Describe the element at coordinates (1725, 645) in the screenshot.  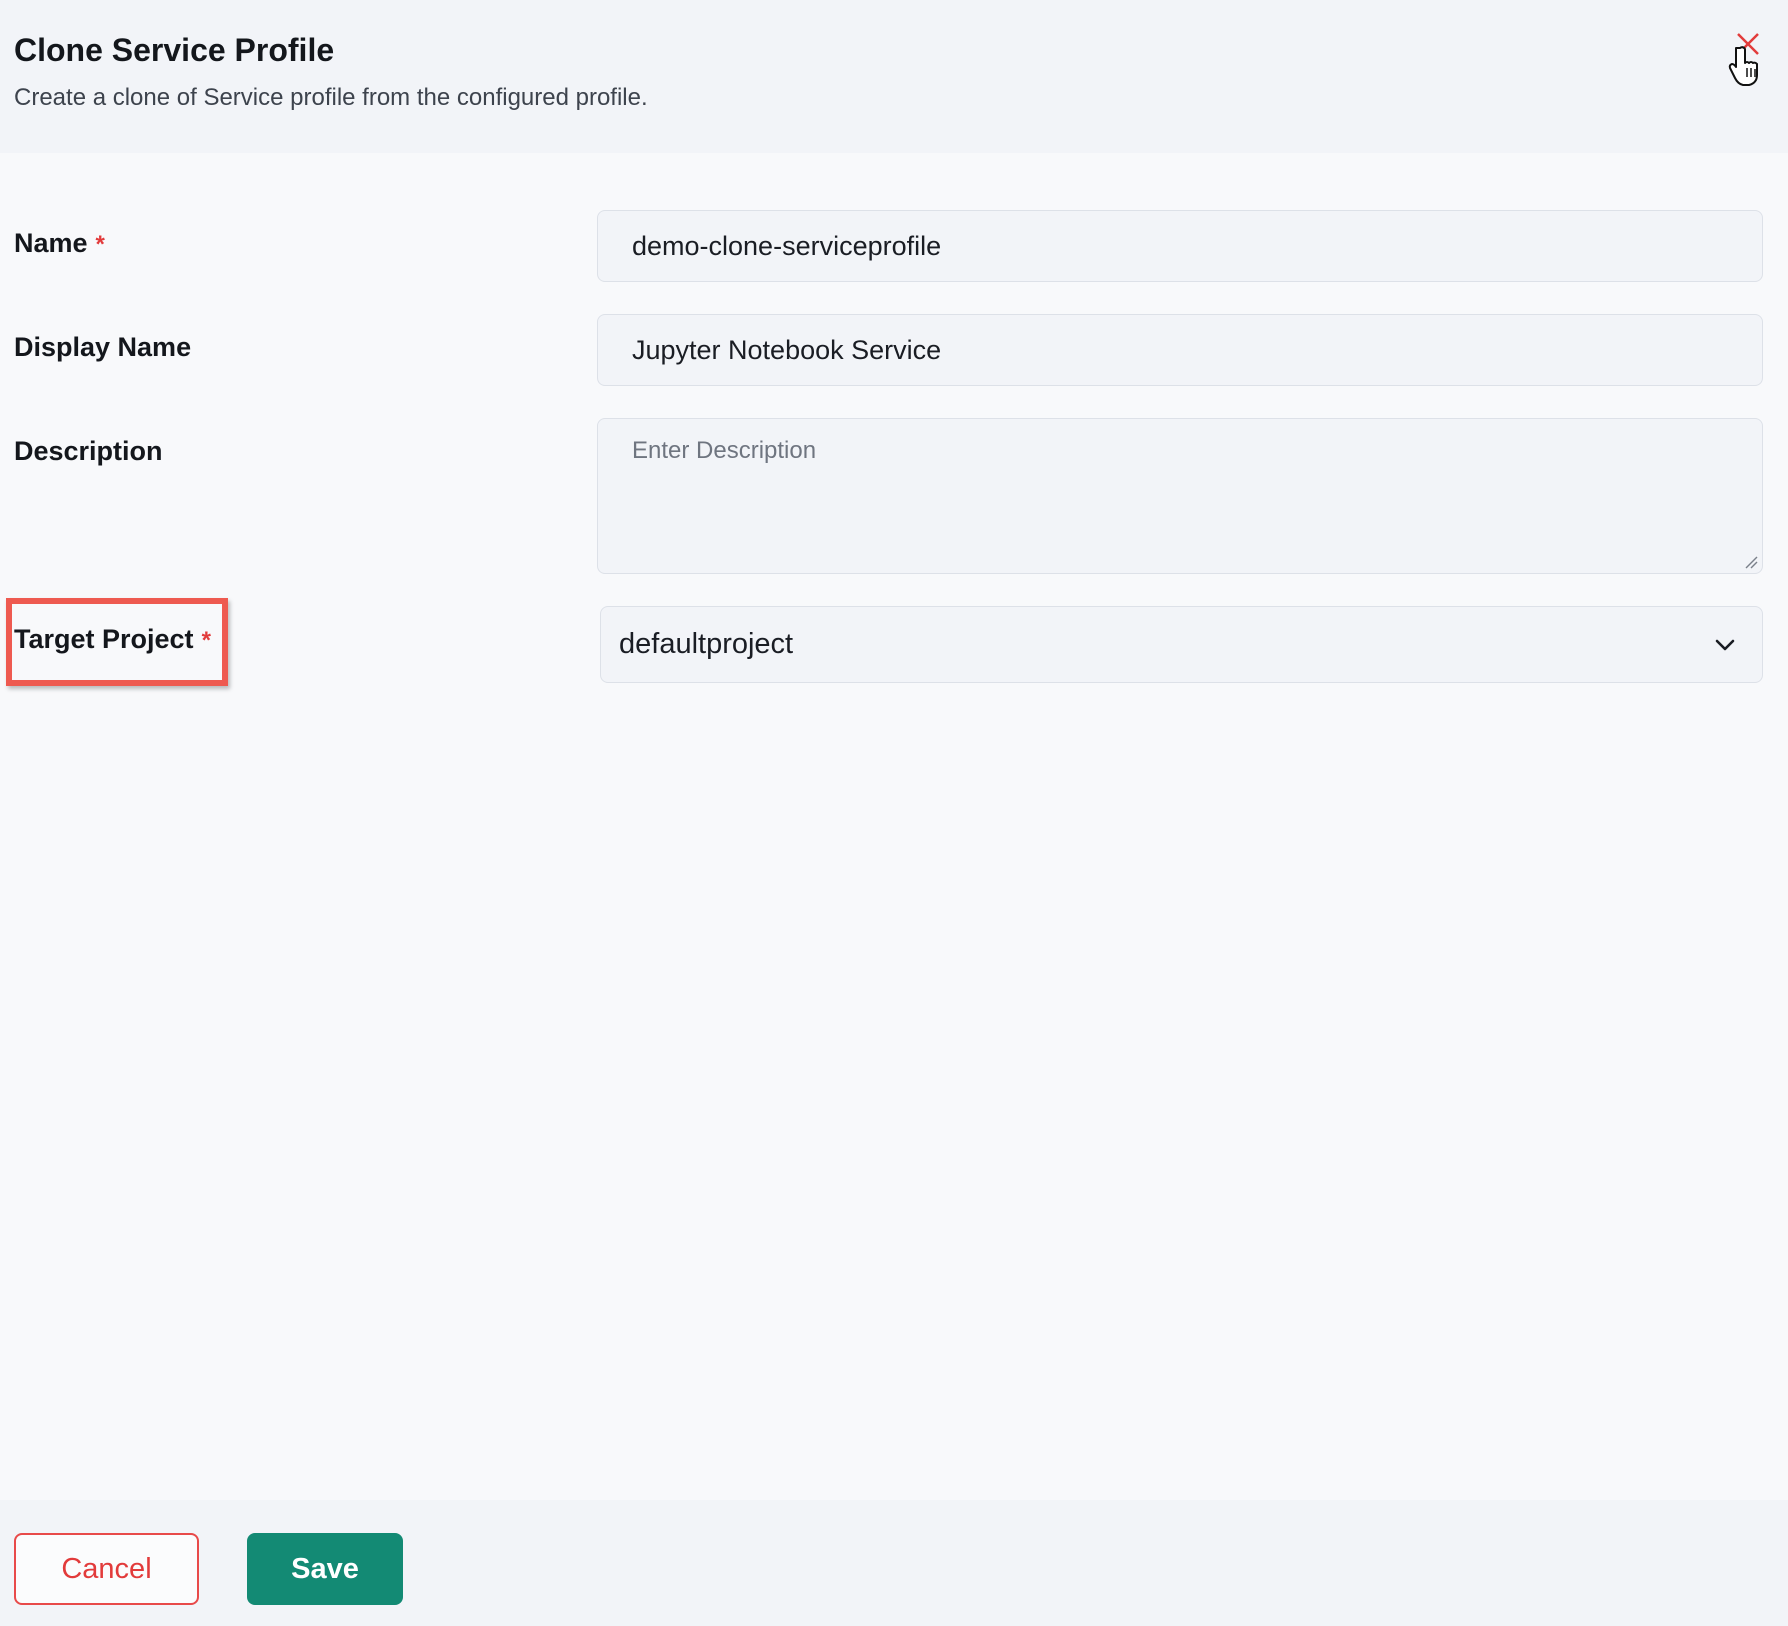
I see `chevron-down-icon` at that location.